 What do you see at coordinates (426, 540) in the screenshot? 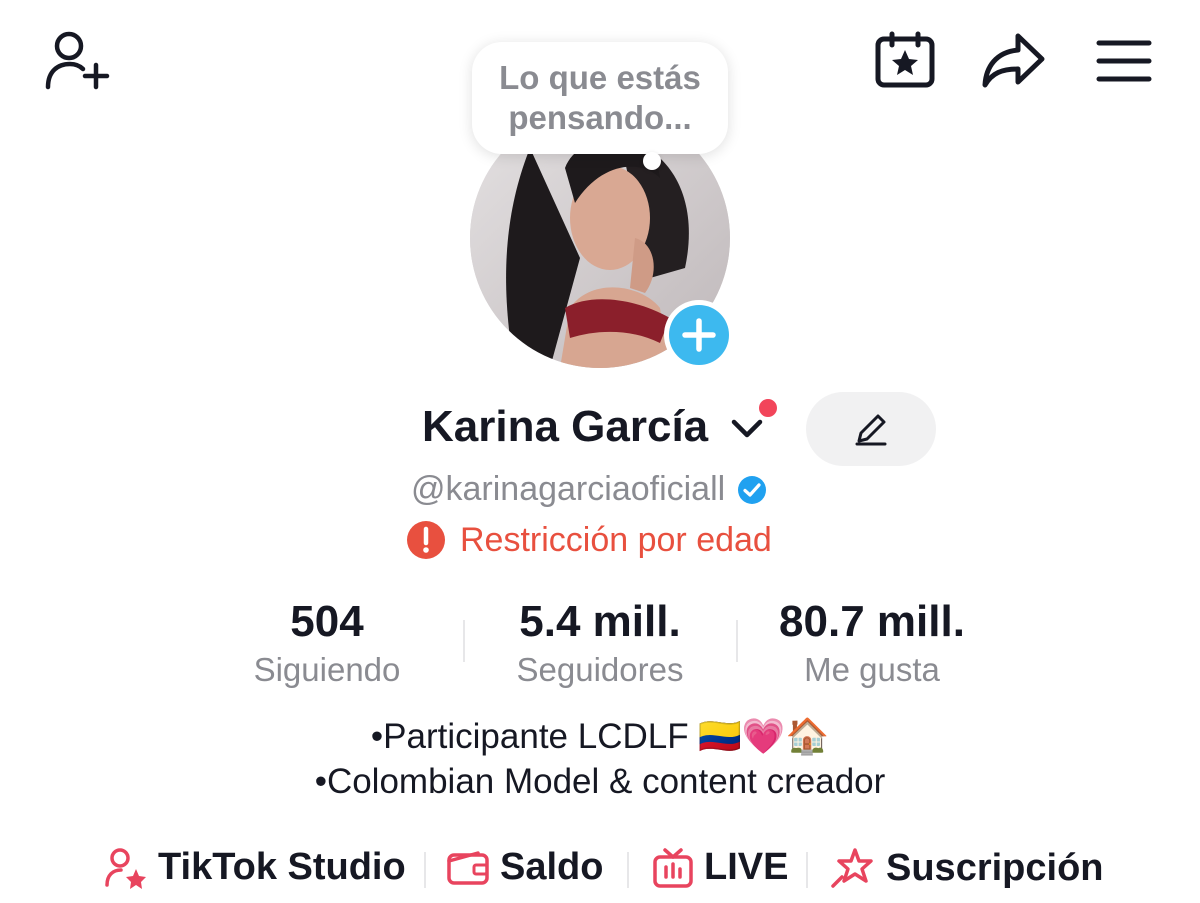
I see `warning-icon` at bounding box center [426, 540].